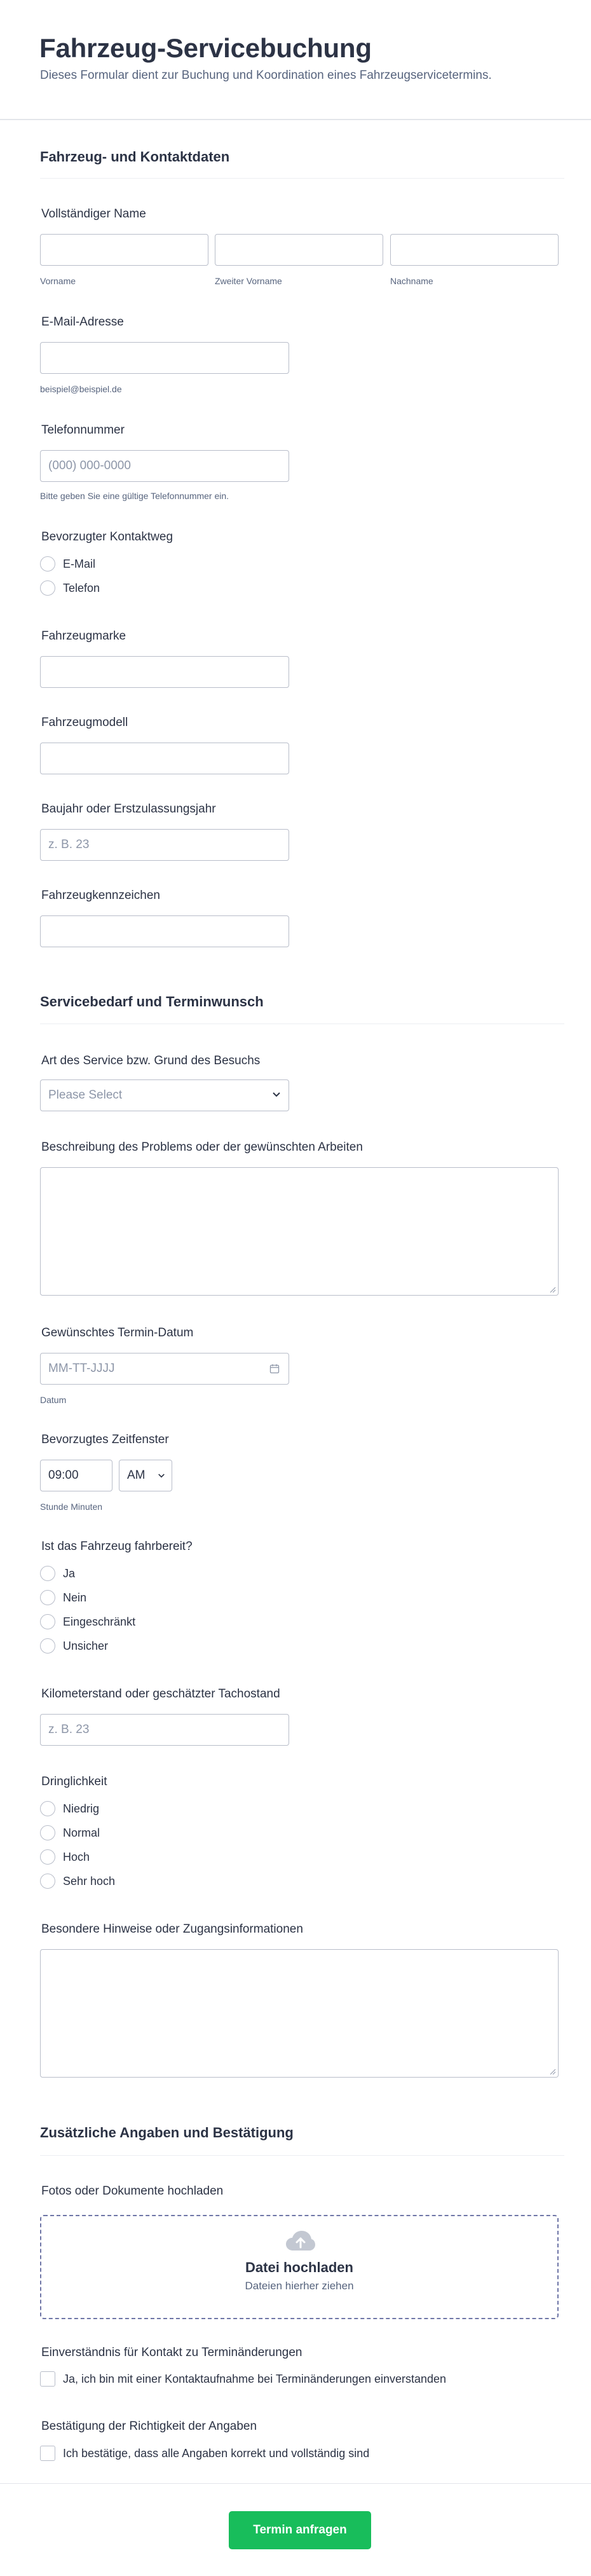 The image size is (591, 2576). I want to click on radio-option-niedrig: Niedrig, so click(70, 1808).